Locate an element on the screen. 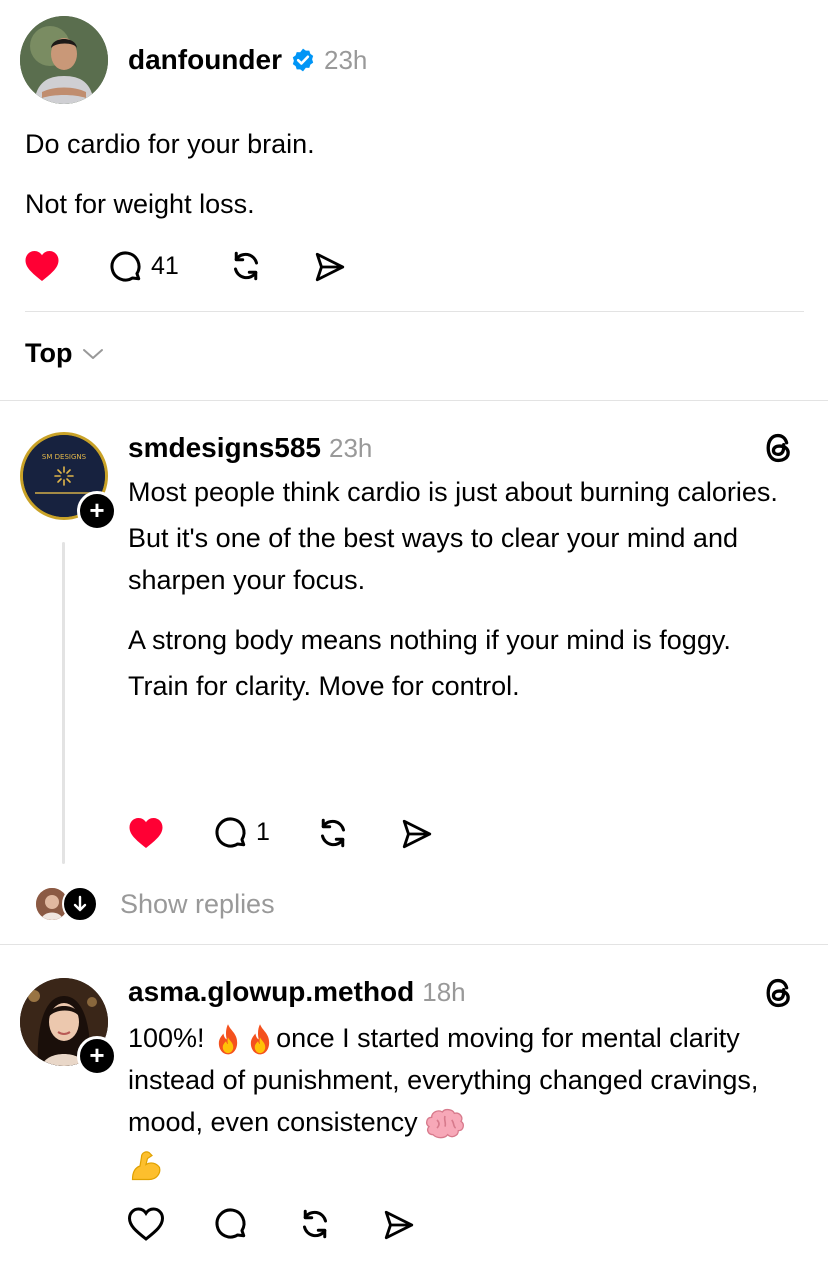 The image size is (828, 1264). reply-text-part: 100%! is located at coordinates (170, 1038).